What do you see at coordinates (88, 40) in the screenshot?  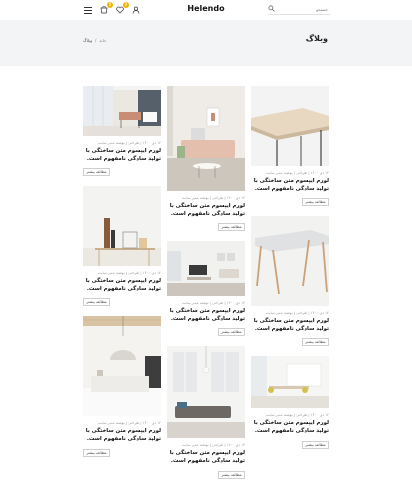 I see `breadcrumb-current: وبلاگ` at bounding box center [88, 40].